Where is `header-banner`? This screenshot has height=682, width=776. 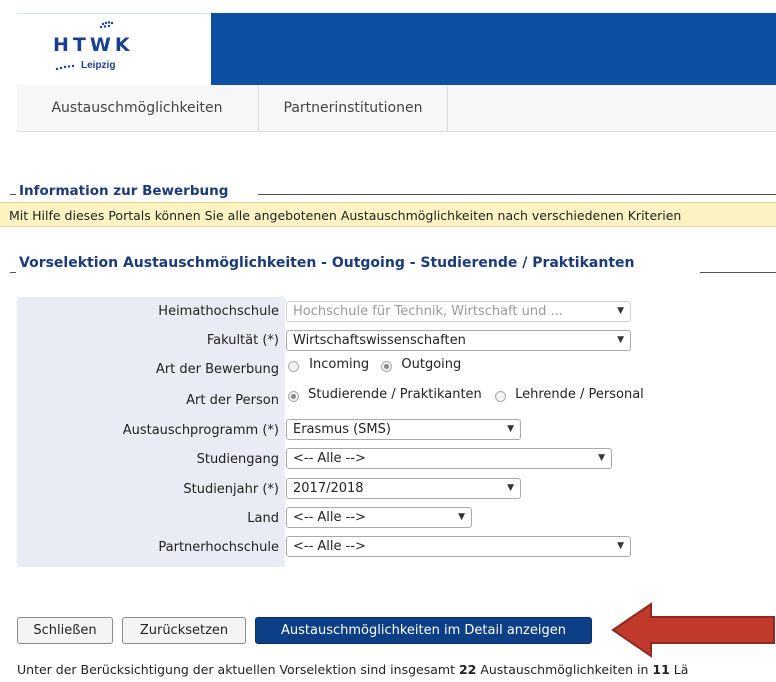 header-banner is located at coordinates (493, 49).